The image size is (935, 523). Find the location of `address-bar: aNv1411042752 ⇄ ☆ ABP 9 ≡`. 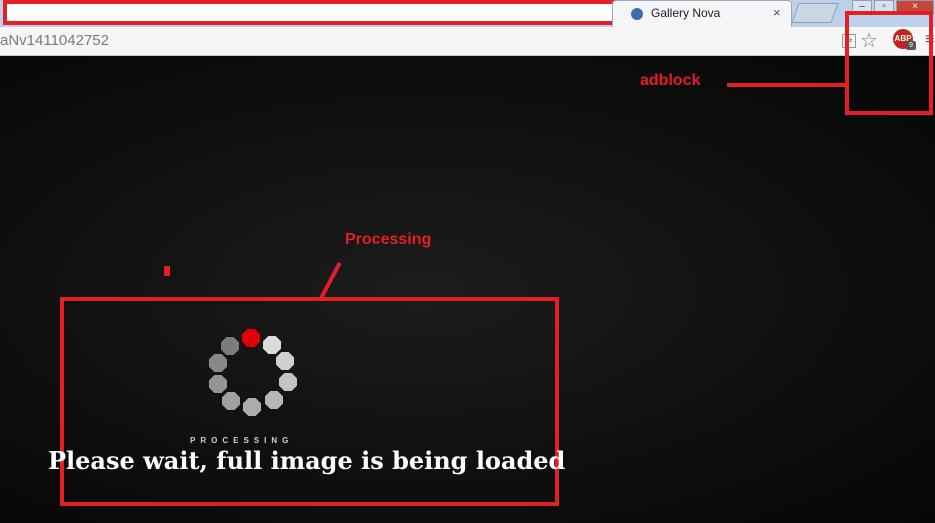

address-bar: aNv1411042752 ⇄ ☆ ABP 9 ≡ is located at coordinates (467, 41).